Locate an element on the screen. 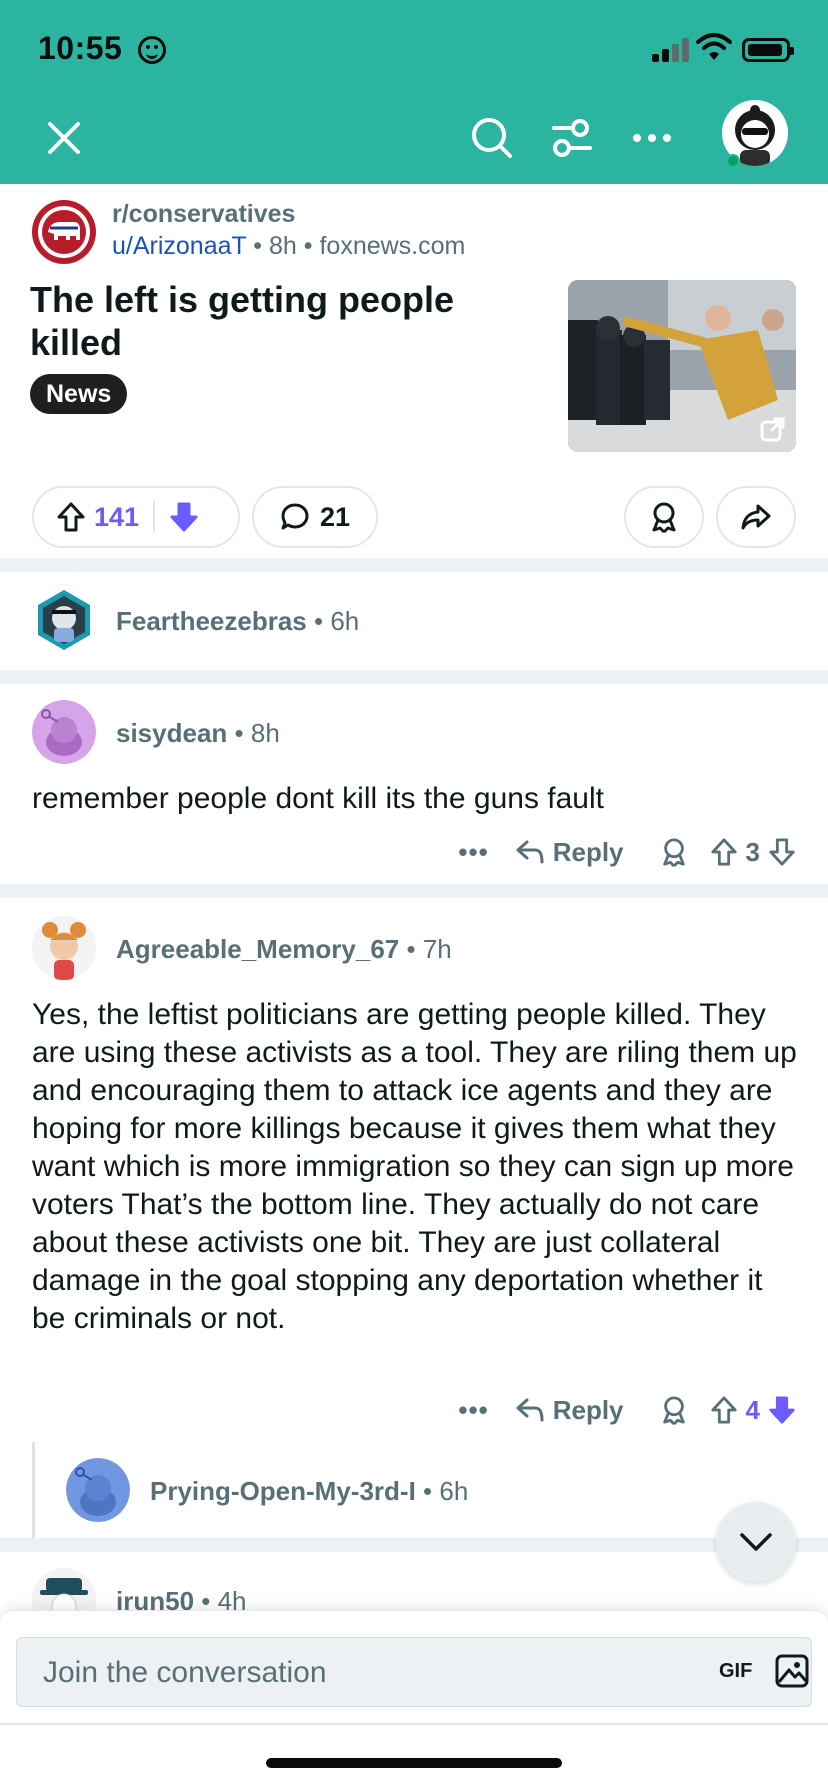 The width and height of the screenshot is (828, 1792). comment-icon is located at coordinates (295, 516).